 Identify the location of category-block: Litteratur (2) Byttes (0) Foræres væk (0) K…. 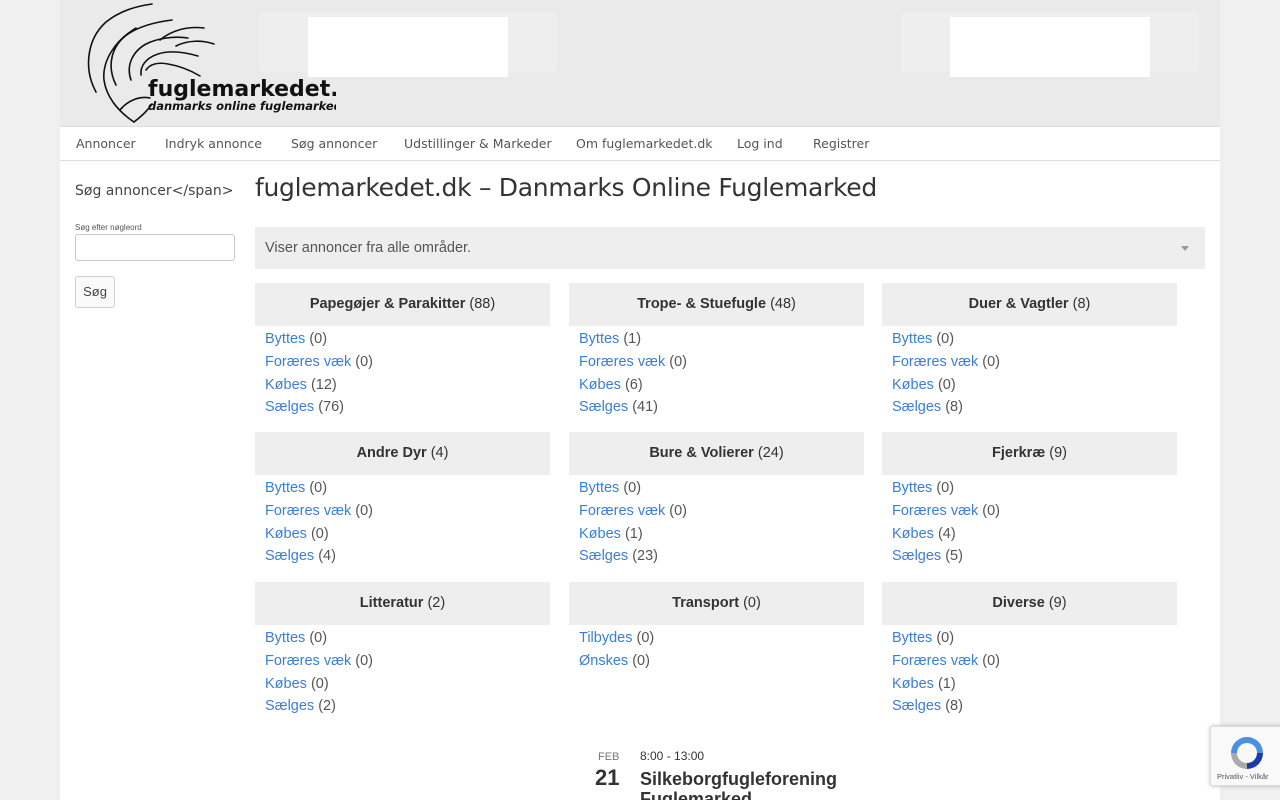
(402, 651).